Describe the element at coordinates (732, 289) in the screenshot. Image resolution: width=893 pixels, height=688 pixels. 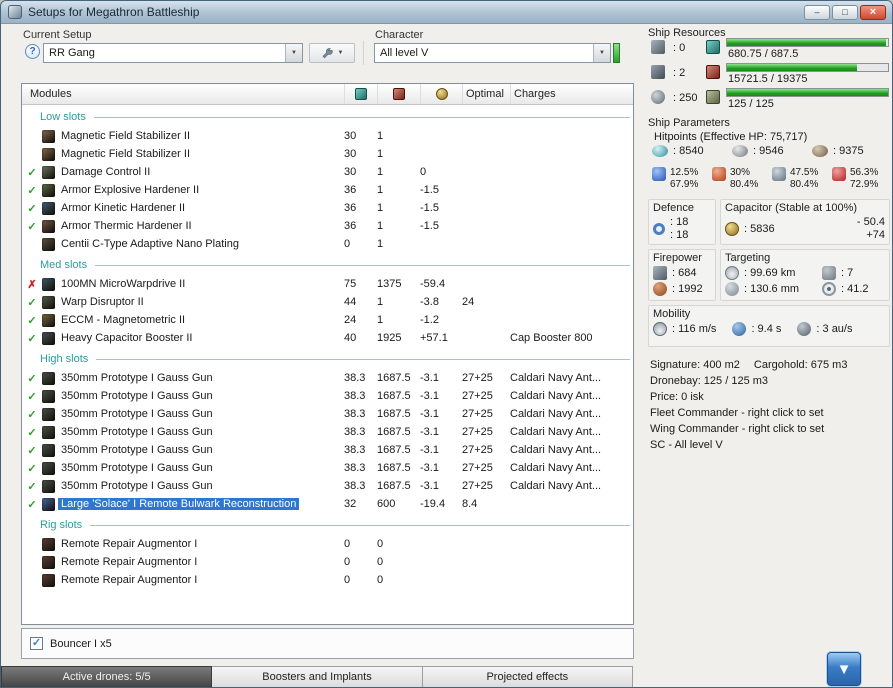
I see `scan-resolution-icon` at that location.